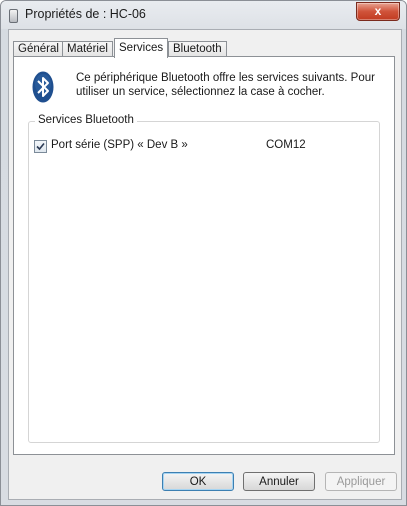 This screenshot has width=407, height=506. What do you see at coordinates (141, 48) in the screenshot?
I see `tab-services: Services` at bounding box center [141, 48].